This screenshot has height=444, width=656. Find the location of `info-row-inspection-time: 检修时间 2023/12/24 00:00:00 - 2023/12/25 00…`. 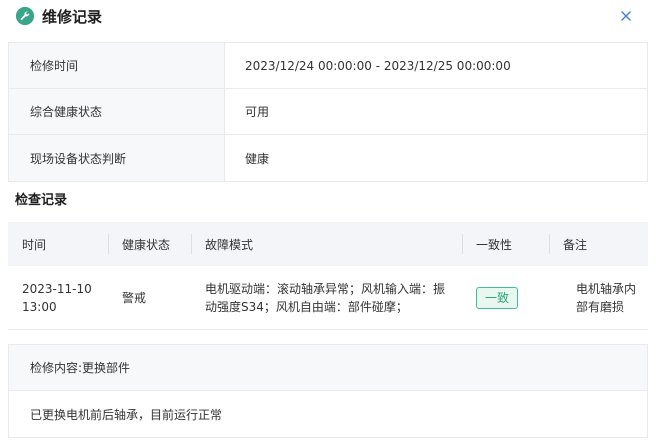

info-row-inspection-time: 检修时间 2023/12/24 00:00:00 - 2023/12/25 00… is located at coordinates (328, 66).